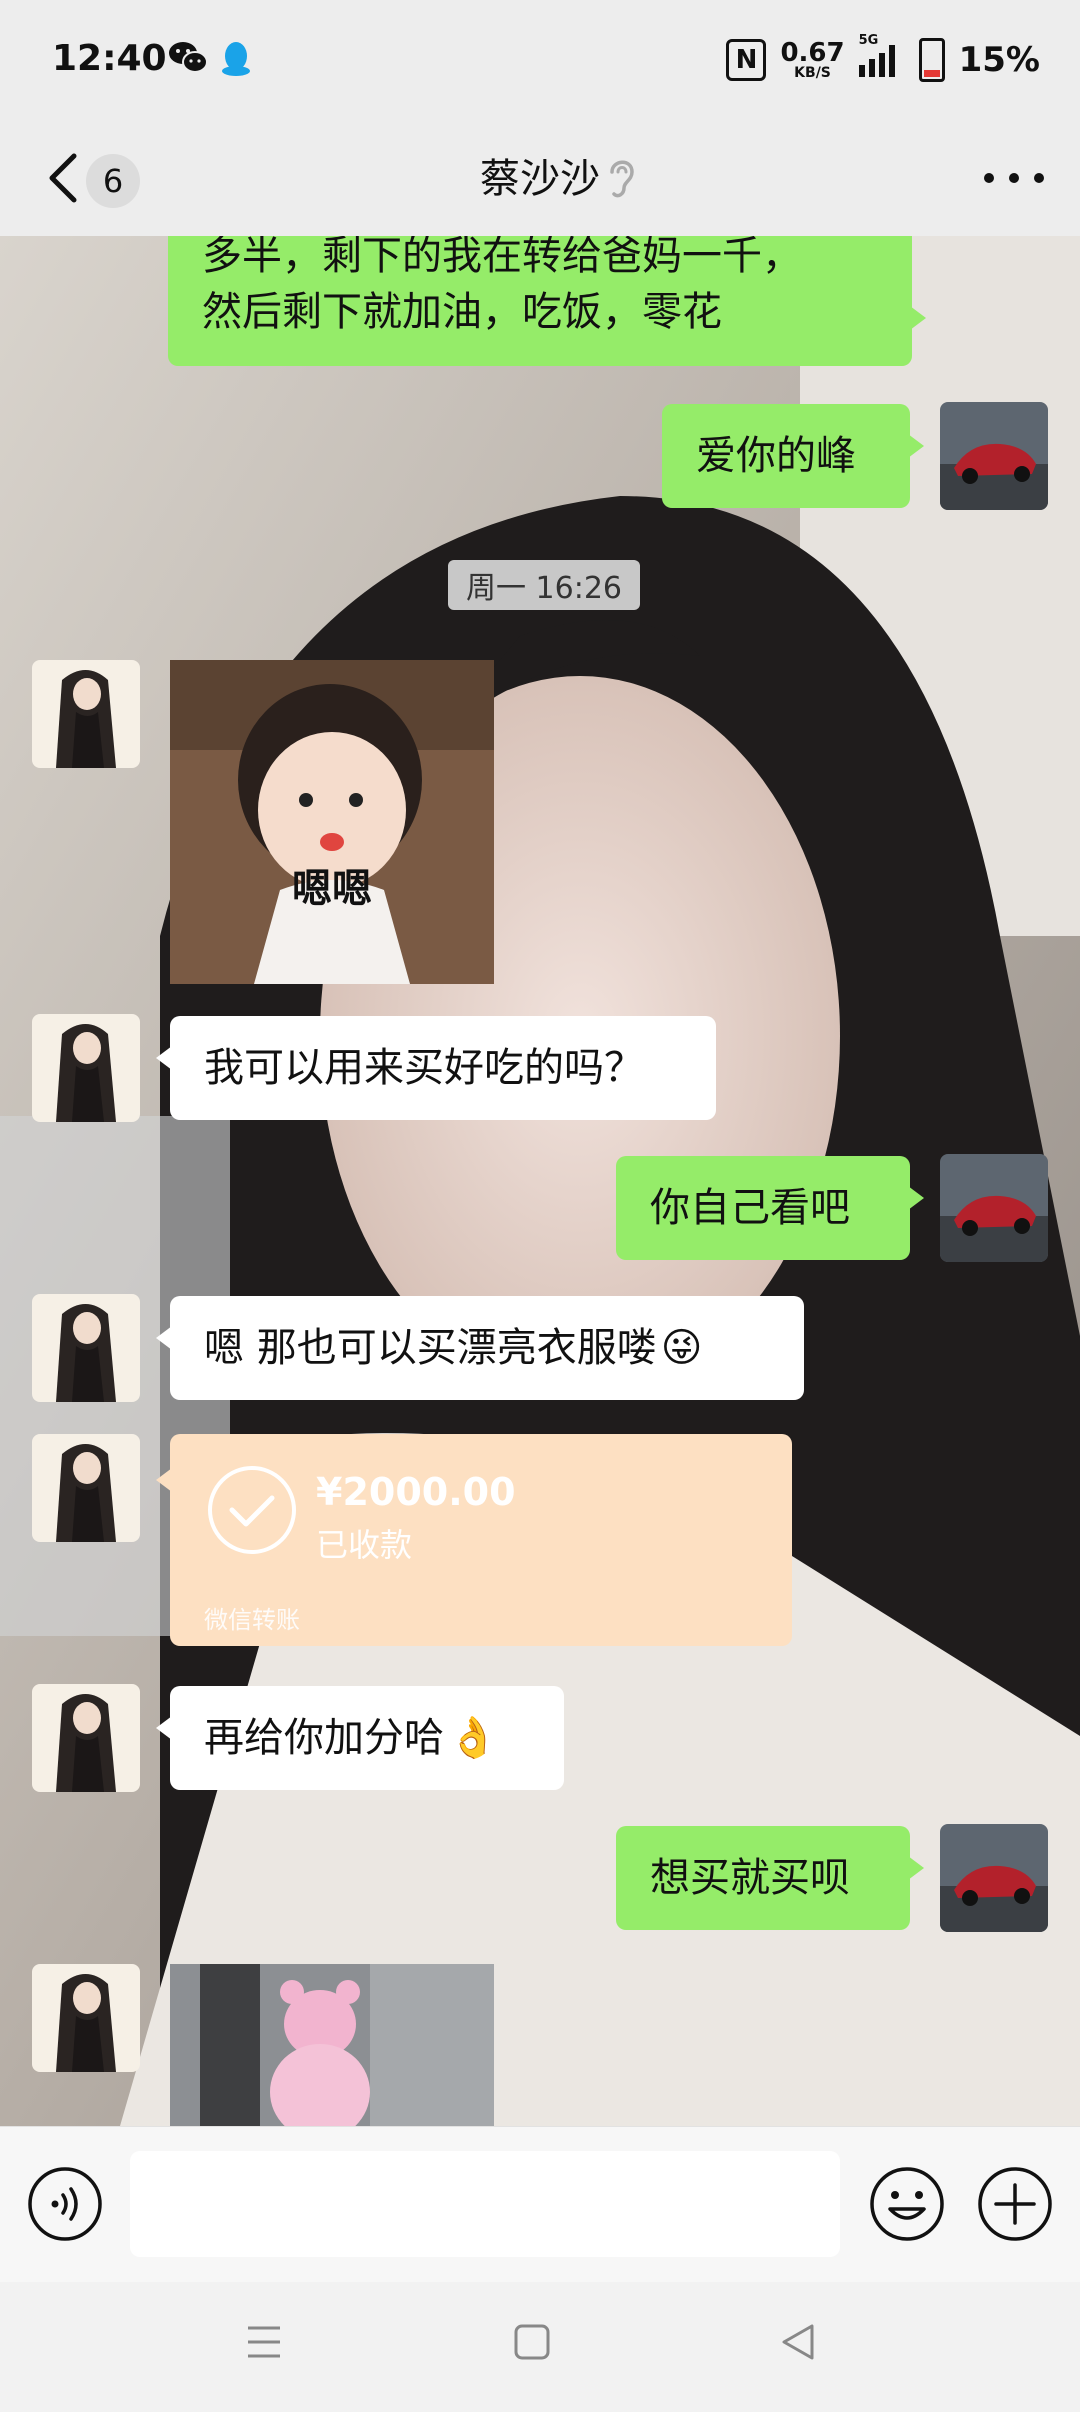 Image resolution: width=1080 pixels, height=2412 pixels. What do you see at coordinates (1014, 178) in the screenshot?
I see `more-options-button` at bounding box center [1014, 178].